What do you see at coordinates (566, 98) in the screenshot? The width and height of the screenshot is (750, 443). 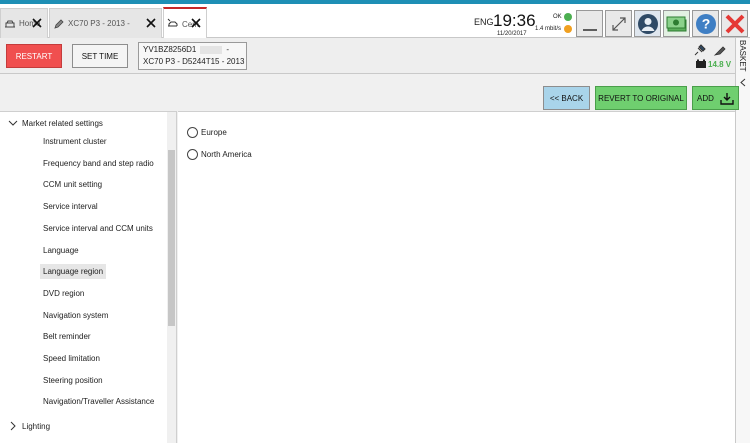 I see `back-button: << BACK` at bounding box center [566, 98].